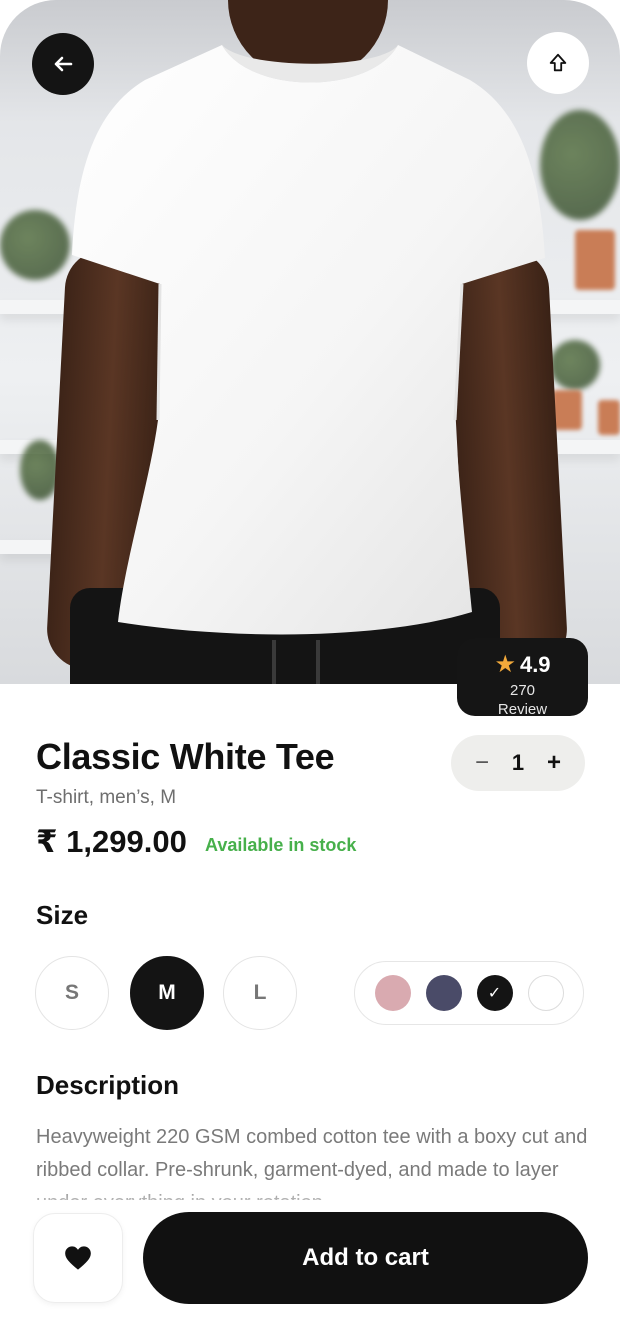  Describe the element at coordinates (72, 993) in the screenshot. I see `size-option-s: S` at that location.